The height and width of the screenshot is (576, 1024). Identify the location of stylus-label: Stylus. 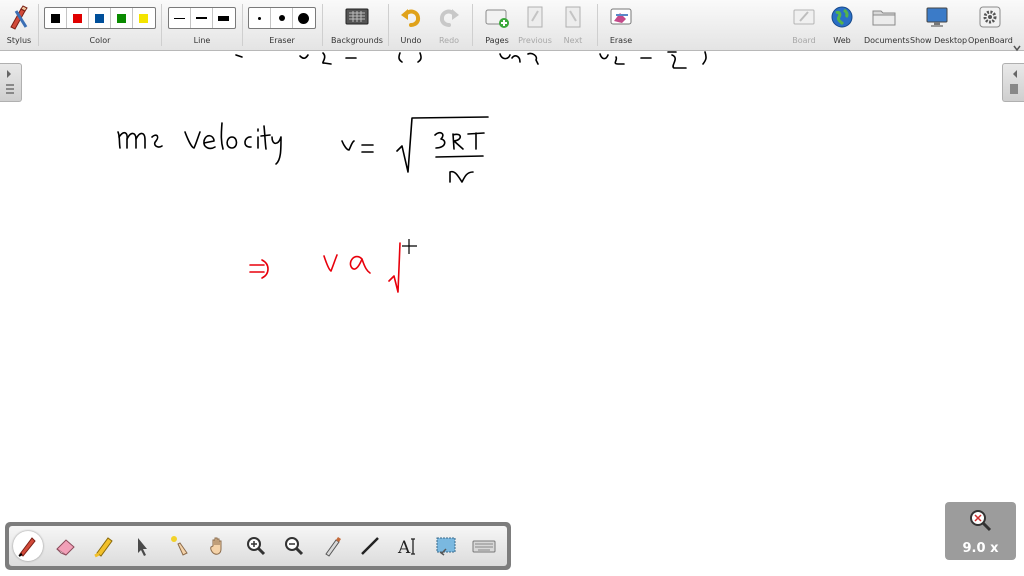
(19, 40).